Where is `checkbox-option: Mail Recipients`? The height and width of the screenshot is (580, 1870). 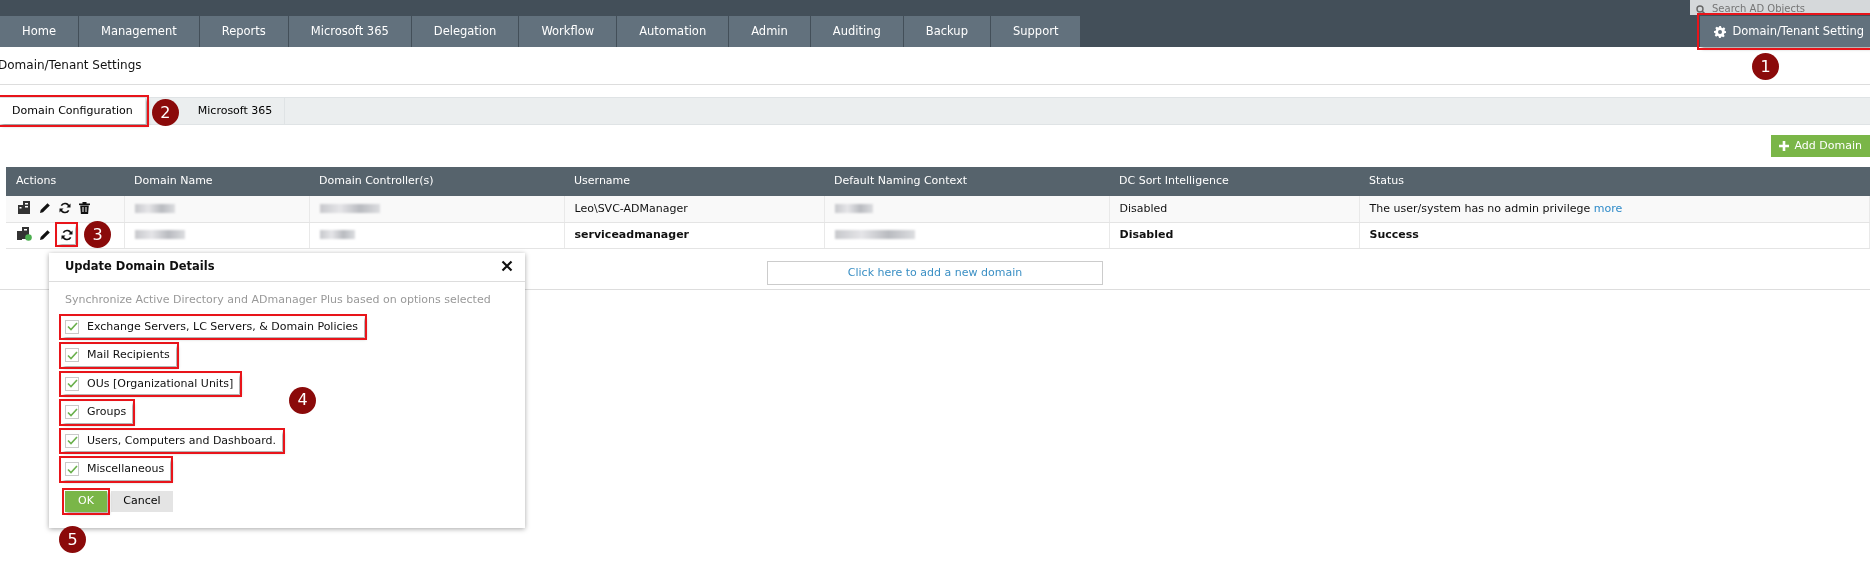 checkbox-option: Mail Recipients is located at coordinates (119, 355).